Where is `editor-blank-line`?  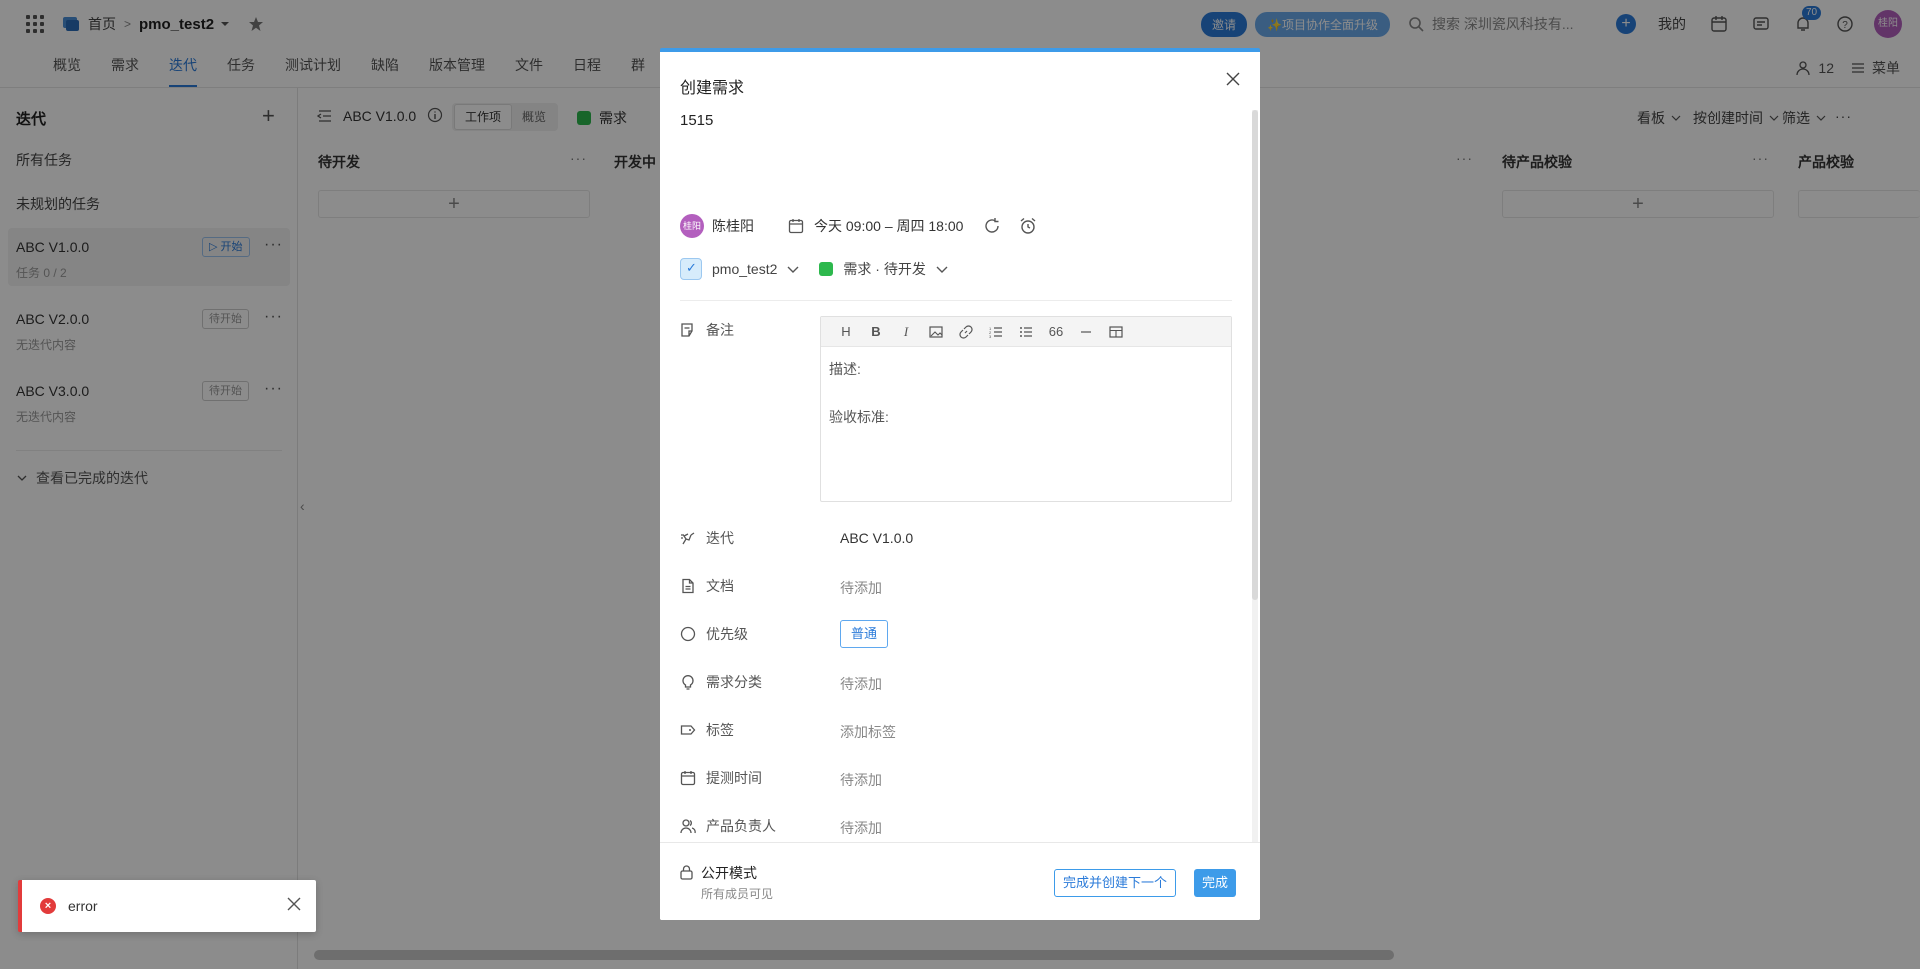
editor-blank-line is located at coordinates (1026, 393).